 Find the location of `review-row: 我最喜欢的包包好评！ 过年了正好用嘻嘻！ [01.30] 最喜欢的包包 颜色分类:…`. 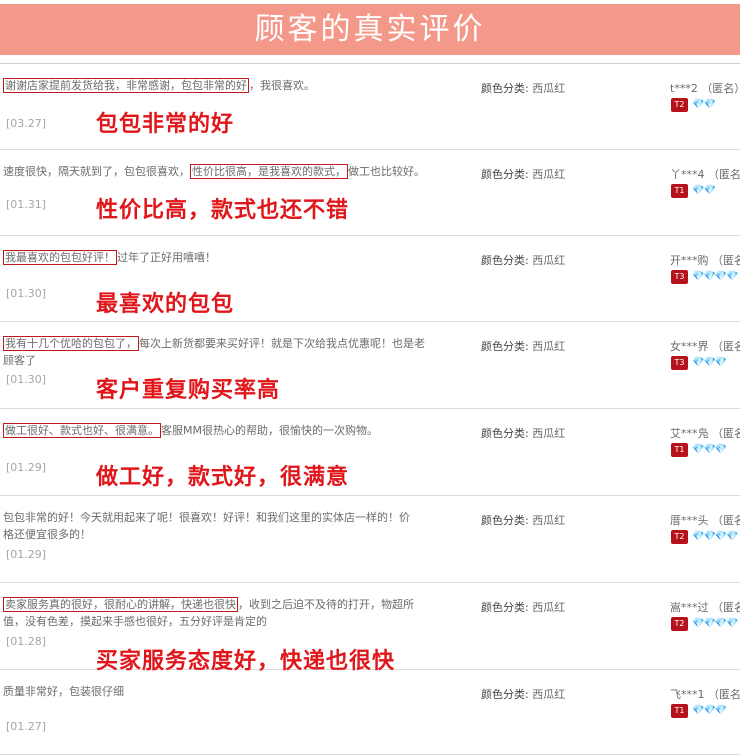

review-row: 我最喜欢的包包好评！ 过年了正好用嘻嘻！ [01.30] 最喜欢的包包 颜色分类:… is located at coordinates (370, 279).